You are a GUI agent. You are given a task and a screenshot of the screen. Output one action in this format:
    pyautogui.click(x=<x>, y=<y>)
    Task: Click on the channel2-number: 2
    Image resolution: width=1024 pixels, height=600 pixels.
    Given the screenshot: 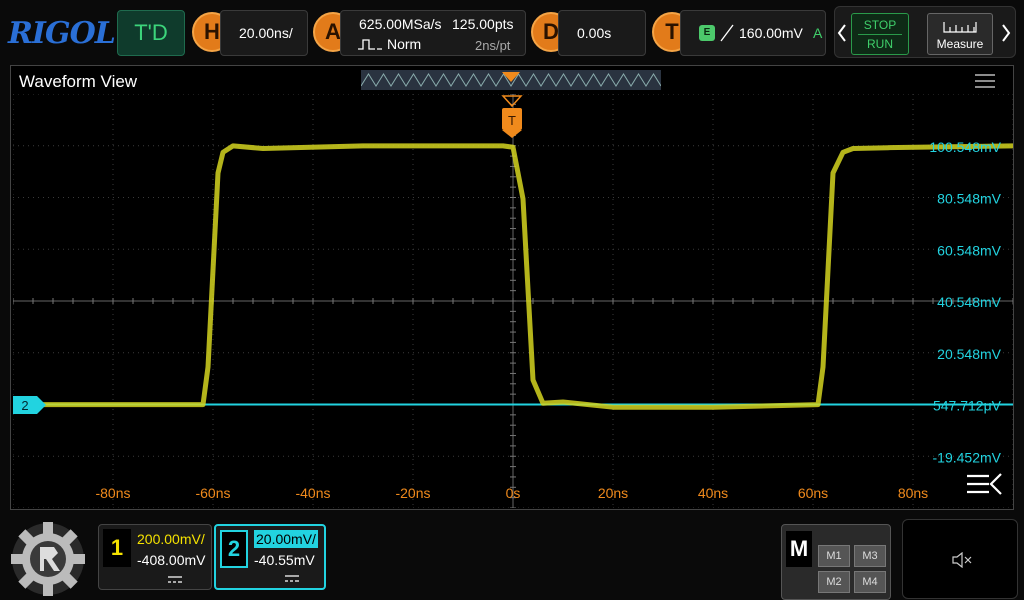 What is the action you would take?
    pyautogui.click(x=234, y=549)
    